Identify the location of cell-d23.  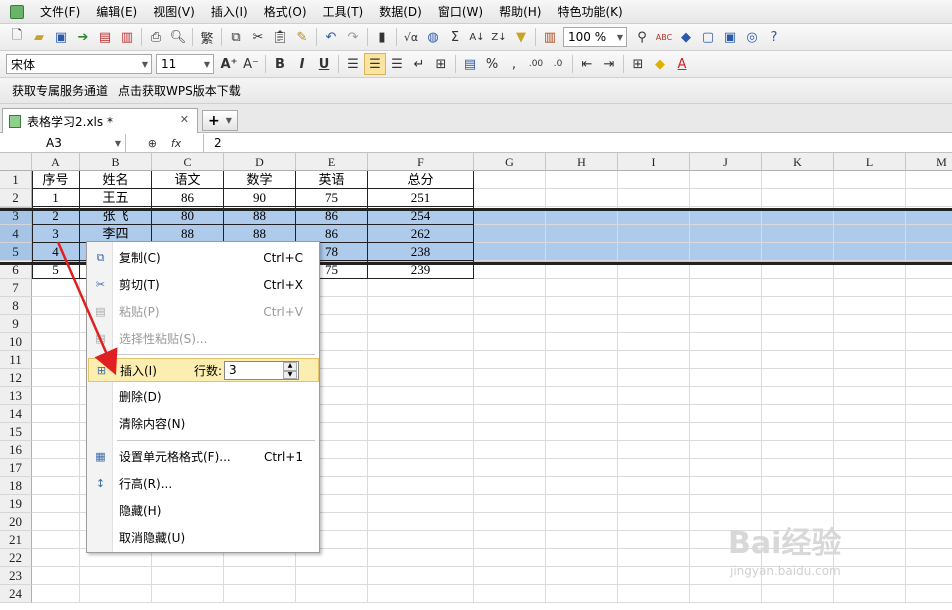
(260, 576).